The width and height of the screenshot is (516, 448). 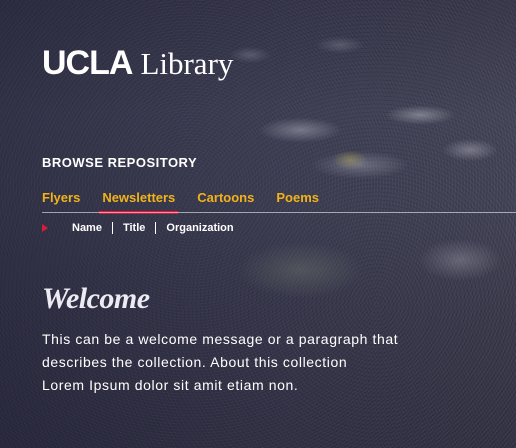 I want to click on sort-by-name: Name, so click(x=87, y=228).